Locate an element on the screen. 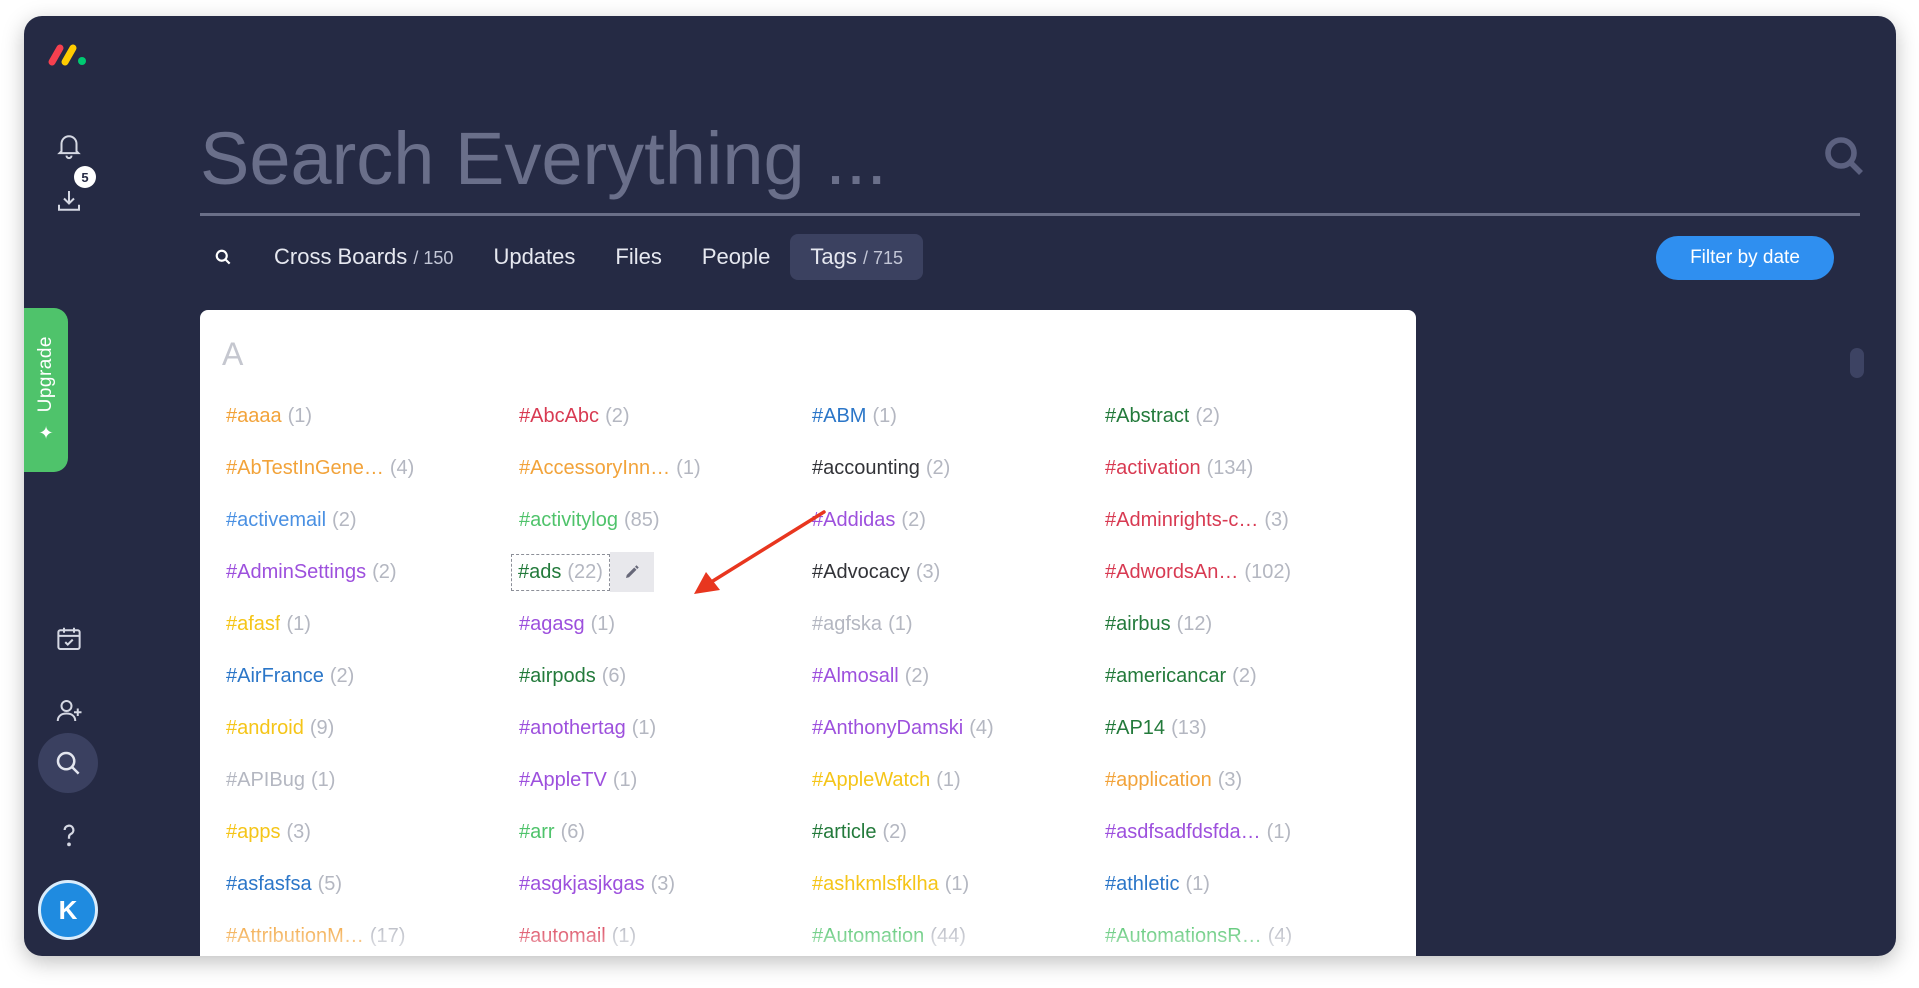  search-submit-button is located at coordinates (1844, 156).